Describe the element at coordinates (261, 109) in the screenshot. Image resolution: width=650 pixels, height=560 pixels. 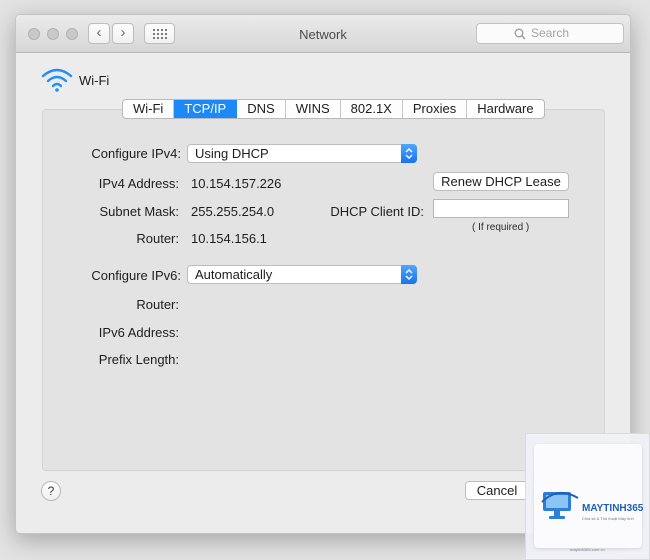
I see `tab-dns: DNS` at that location.